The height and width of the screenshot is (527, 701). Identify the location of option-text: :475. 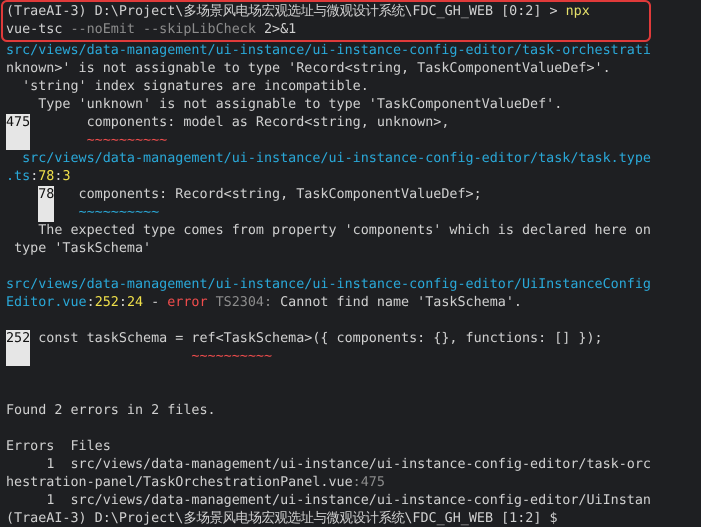
(368, 482).